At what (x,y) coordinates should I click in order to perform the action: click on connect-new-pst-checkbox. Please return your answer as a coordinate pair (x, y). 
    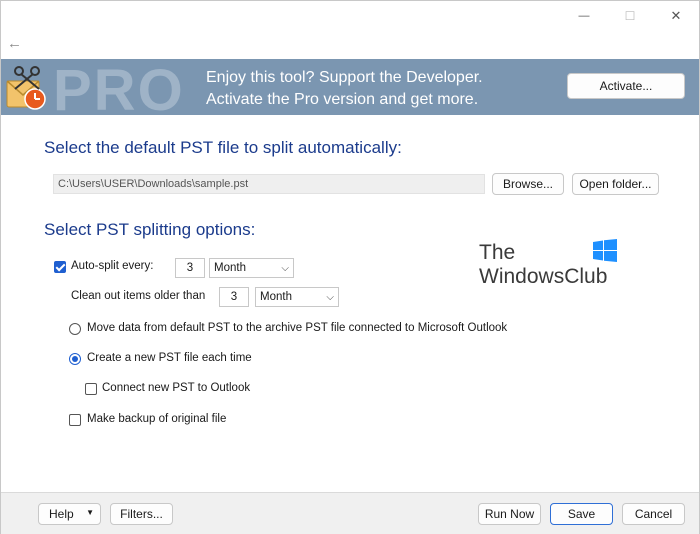
    Looking at the image, I should click on (91, 389).